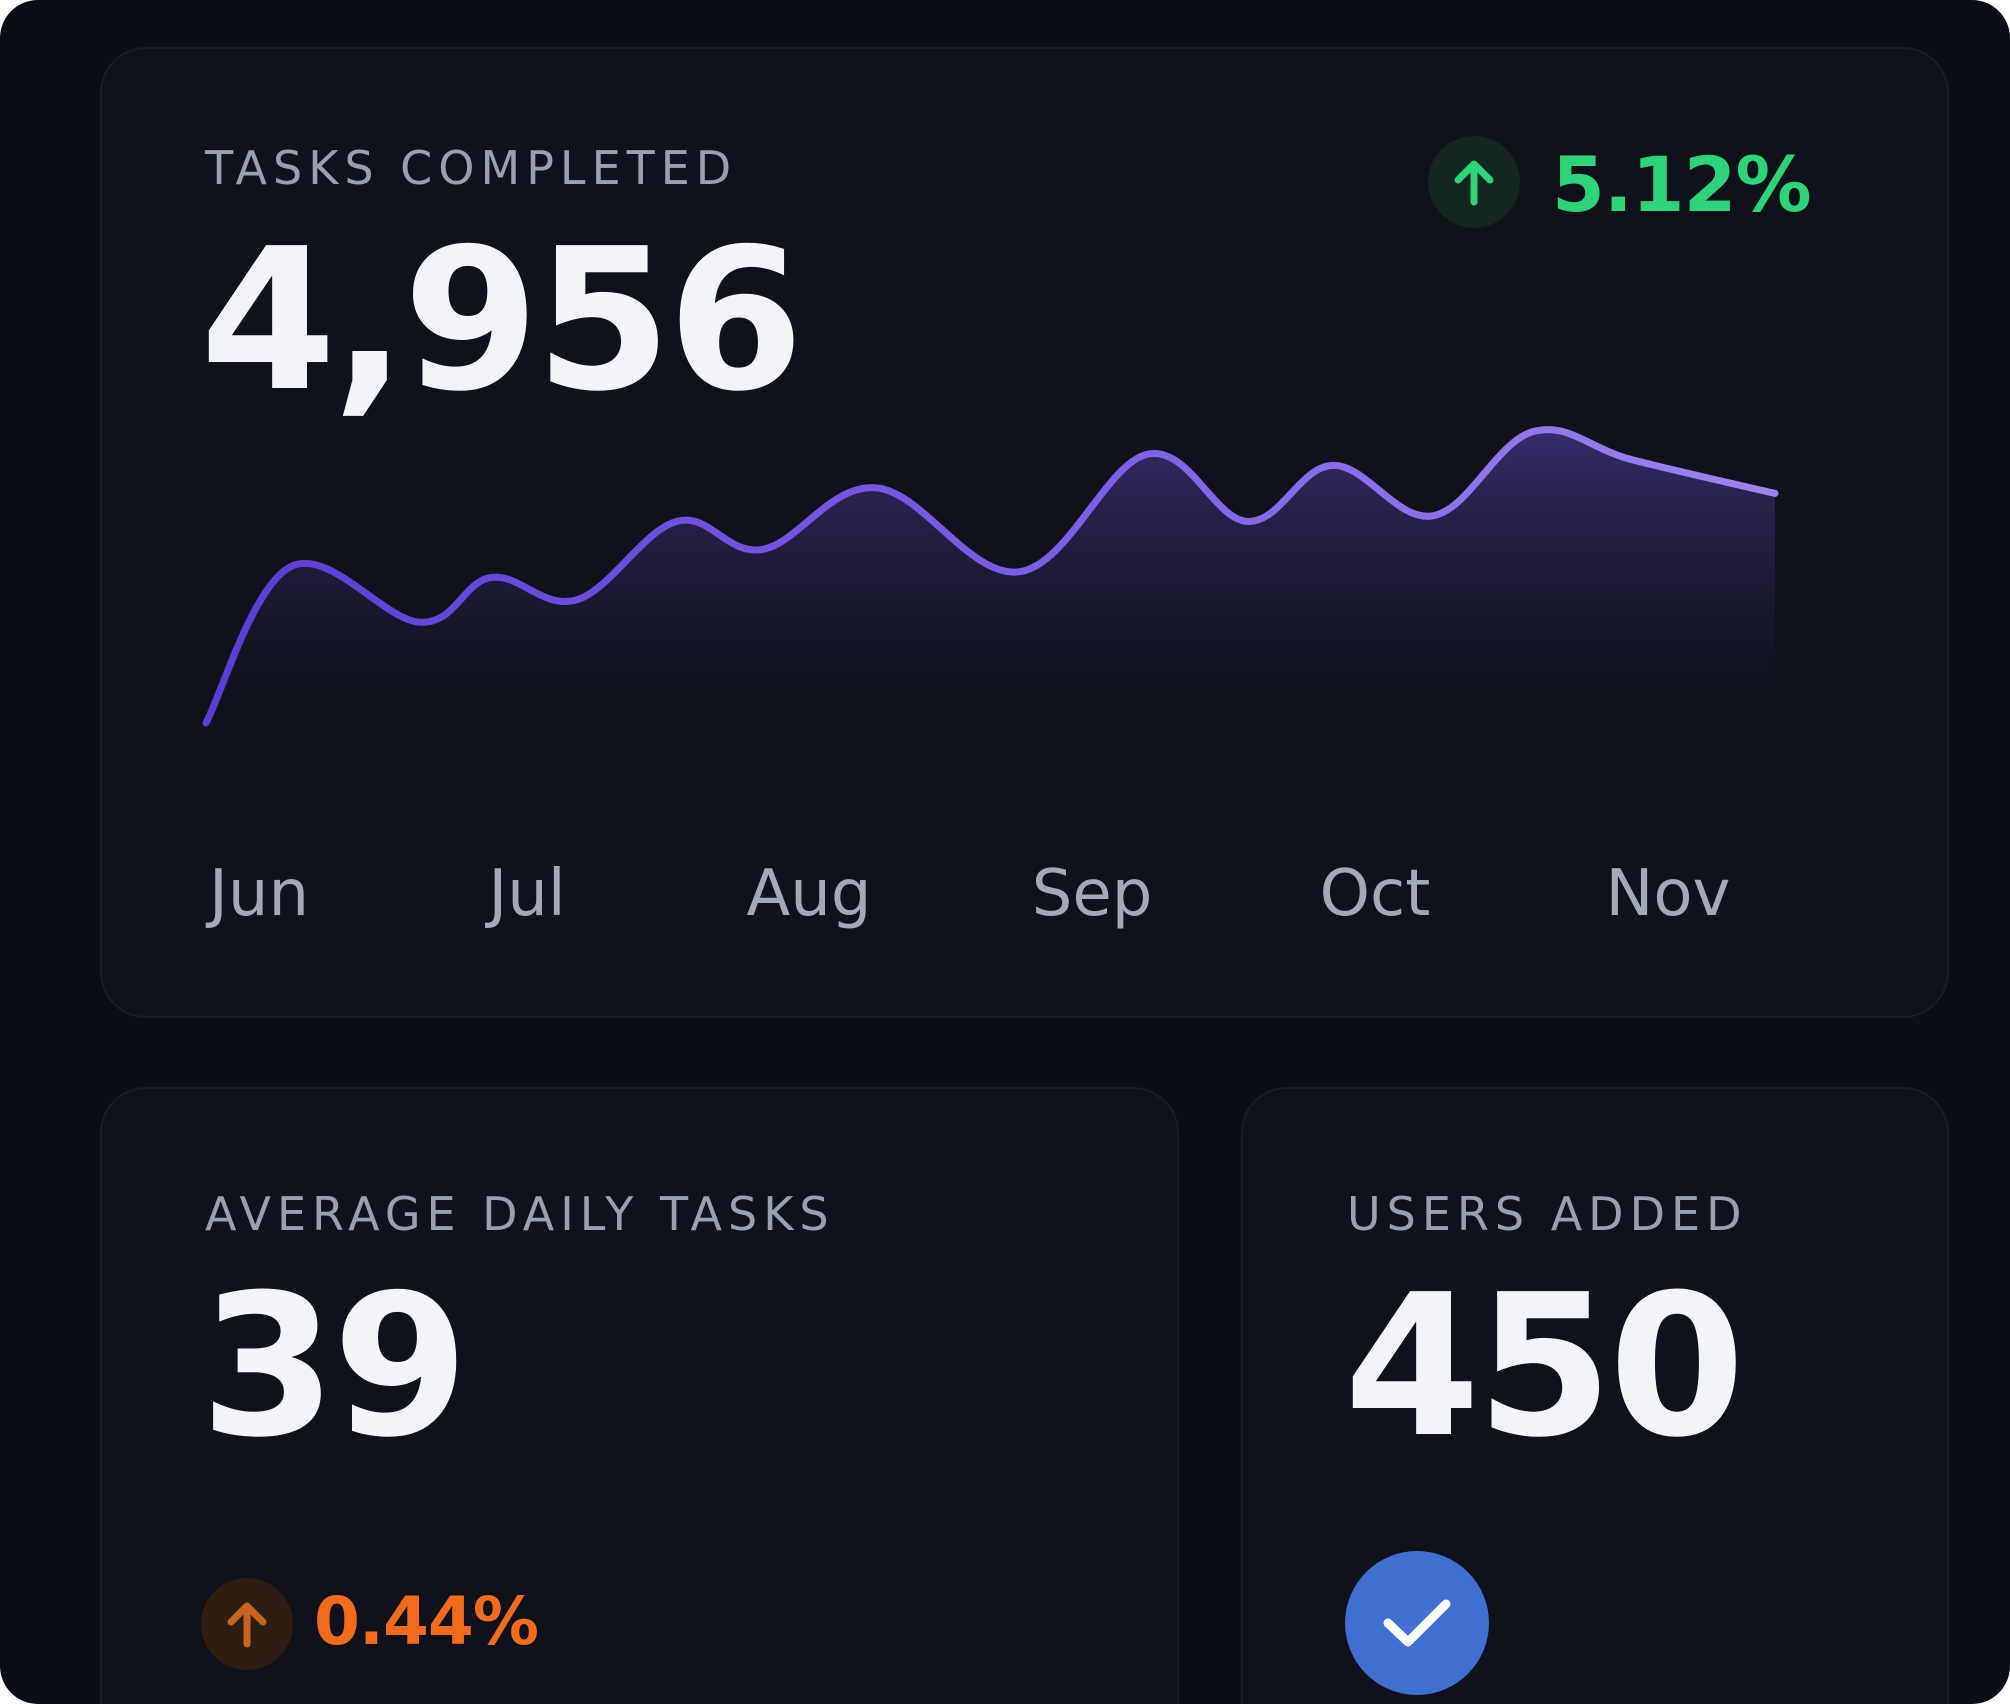 Image resolution: width=2010 pixels, height=1704 pixels. I want to click on x-tick-label: Jul, so click(527, 894).